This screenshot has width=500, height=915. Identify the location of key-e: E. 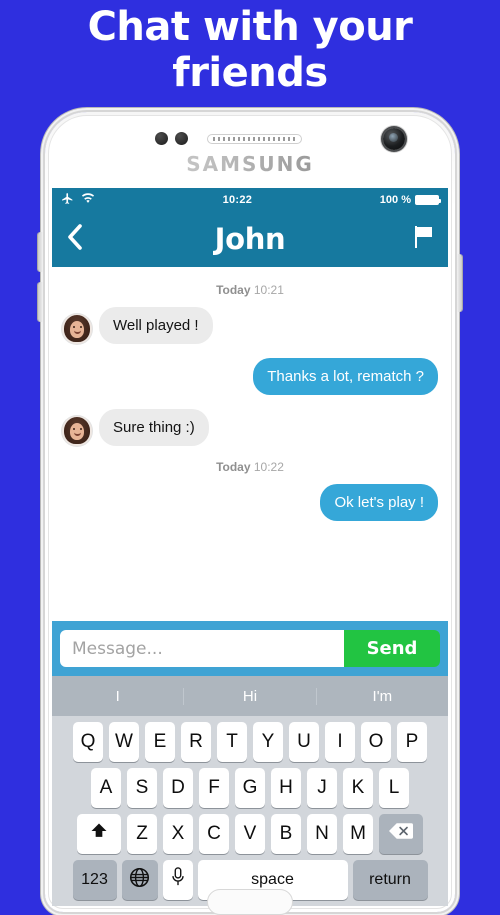
(160, 742).